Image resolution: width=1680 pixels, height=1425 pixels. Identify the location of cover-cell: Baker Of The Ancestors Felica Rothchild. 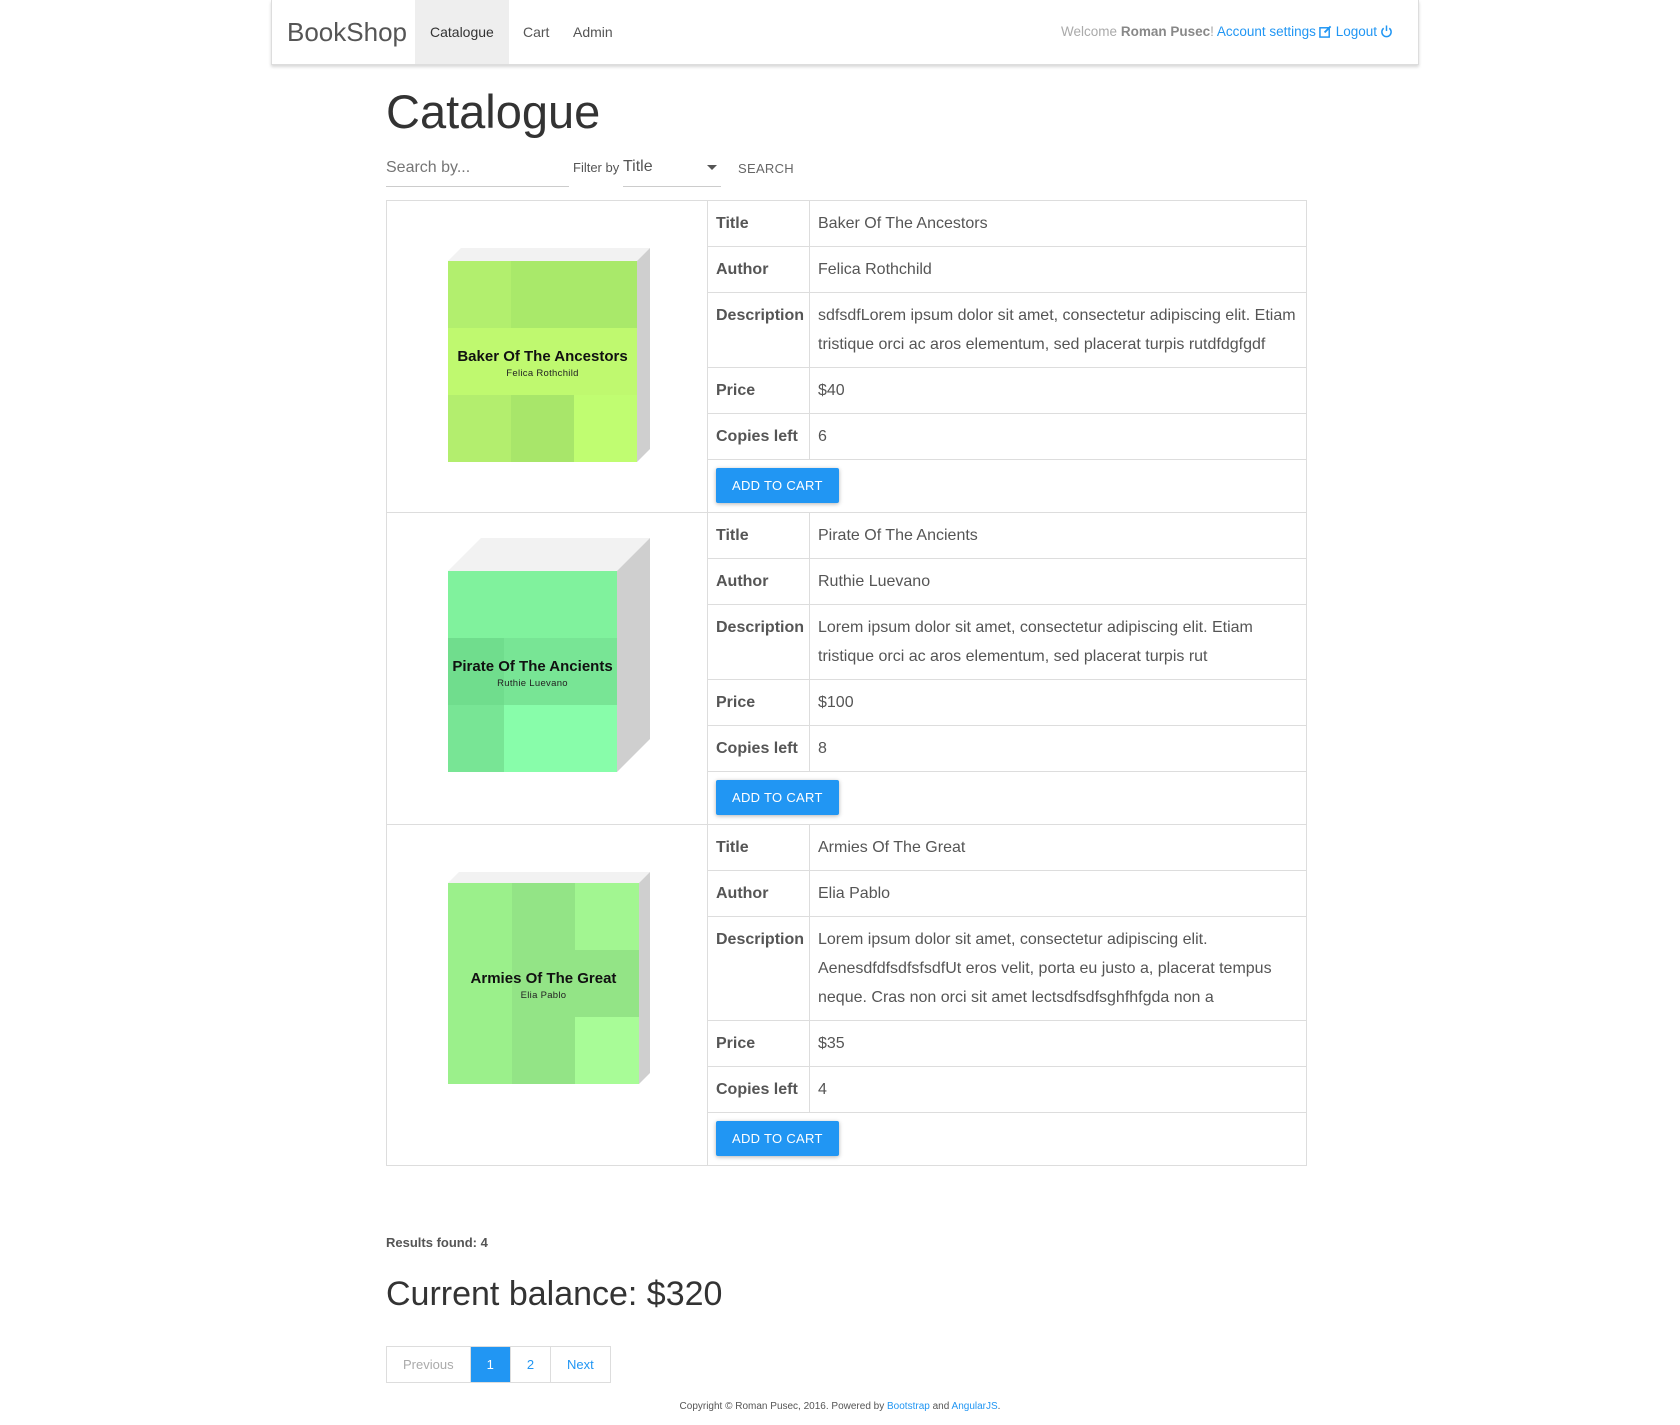
(547, 356).